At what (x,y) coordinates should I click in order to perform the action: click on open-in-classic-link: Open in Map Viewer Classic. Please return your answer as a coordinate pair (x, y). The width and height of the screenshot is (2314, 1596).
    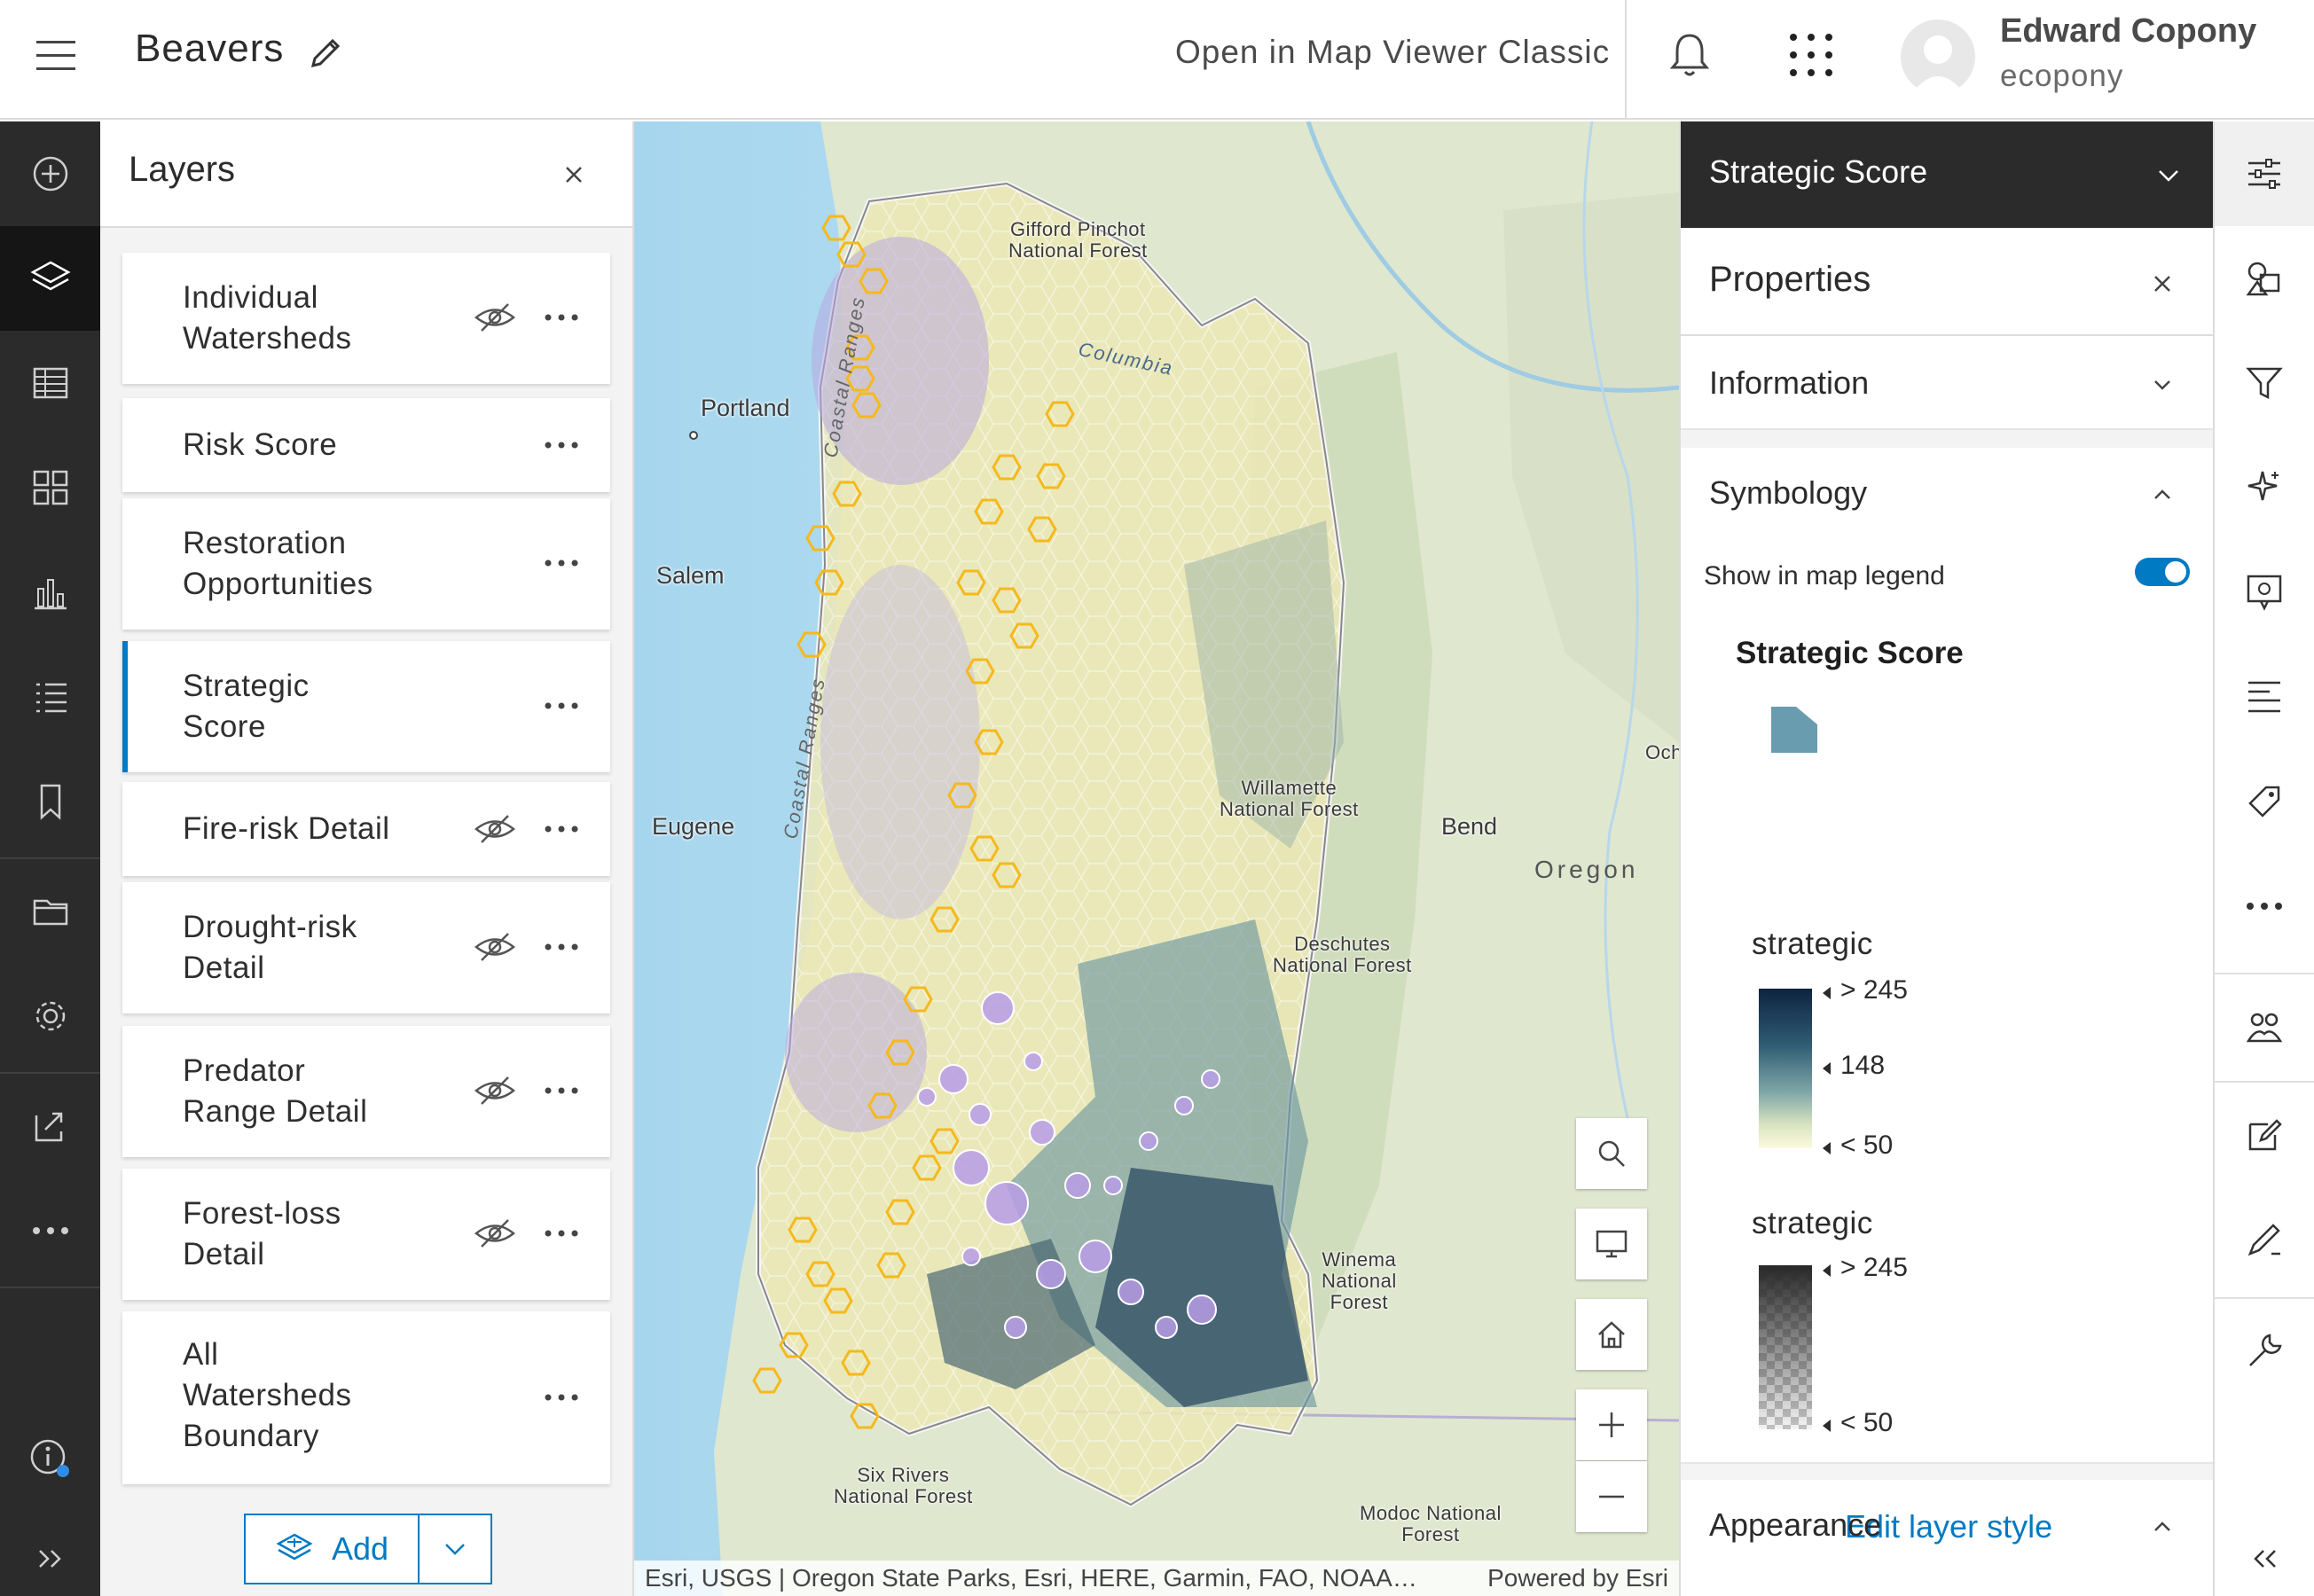
    Looking at the image, I should click on (1392, 53).